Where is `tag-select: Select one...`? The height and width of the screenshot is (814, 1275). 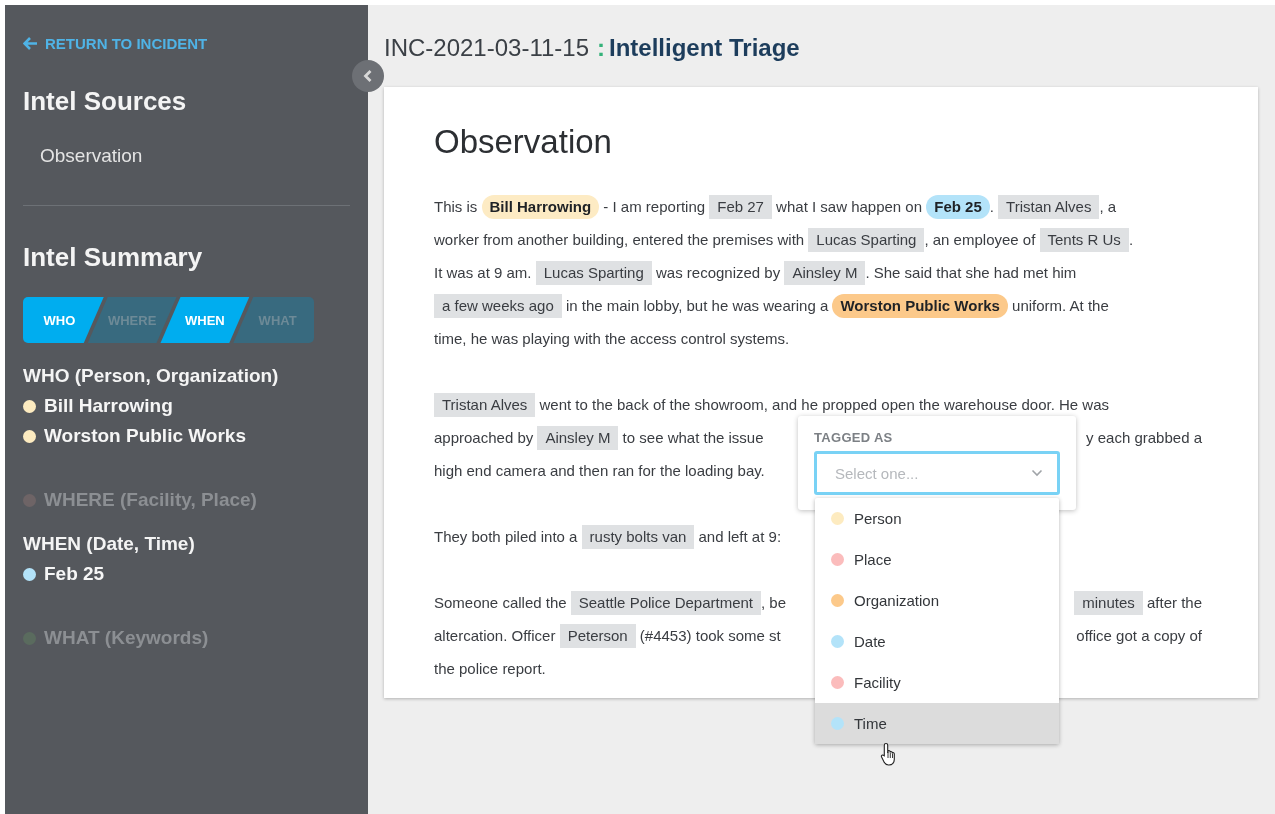
tag-select: Select one... is located at coordinates (937, 473).